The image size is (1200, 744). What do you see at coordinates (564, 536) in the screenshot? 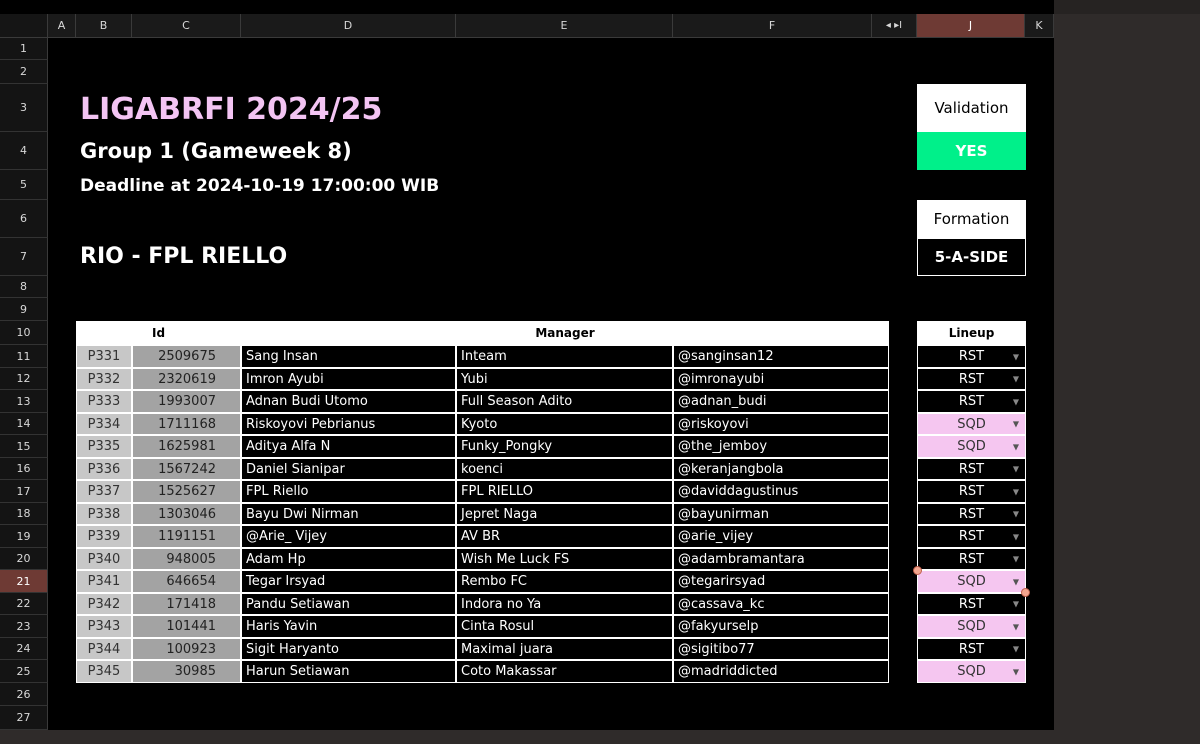
I see `cell-team: AV BR` at bounding box center [564, 536].